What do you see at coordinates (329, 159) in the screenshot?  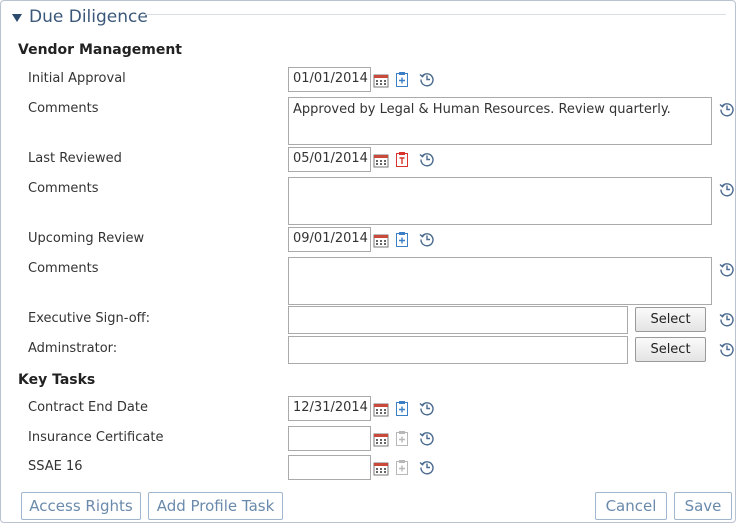 I see `last-reviewed-date-input: 05/01/2014` at bounding box center [329, 159].